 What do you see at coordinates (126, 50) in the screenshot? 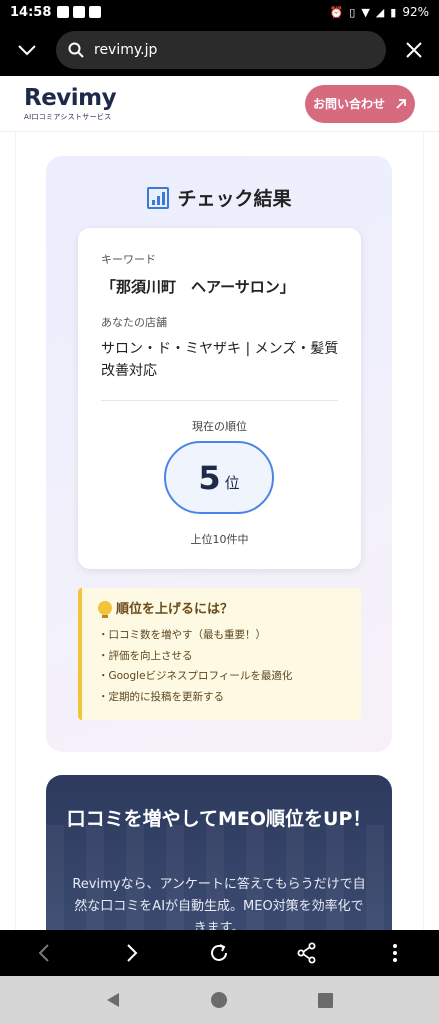
I see `url-text: revimy.jp` at bounding box center [126, 50].